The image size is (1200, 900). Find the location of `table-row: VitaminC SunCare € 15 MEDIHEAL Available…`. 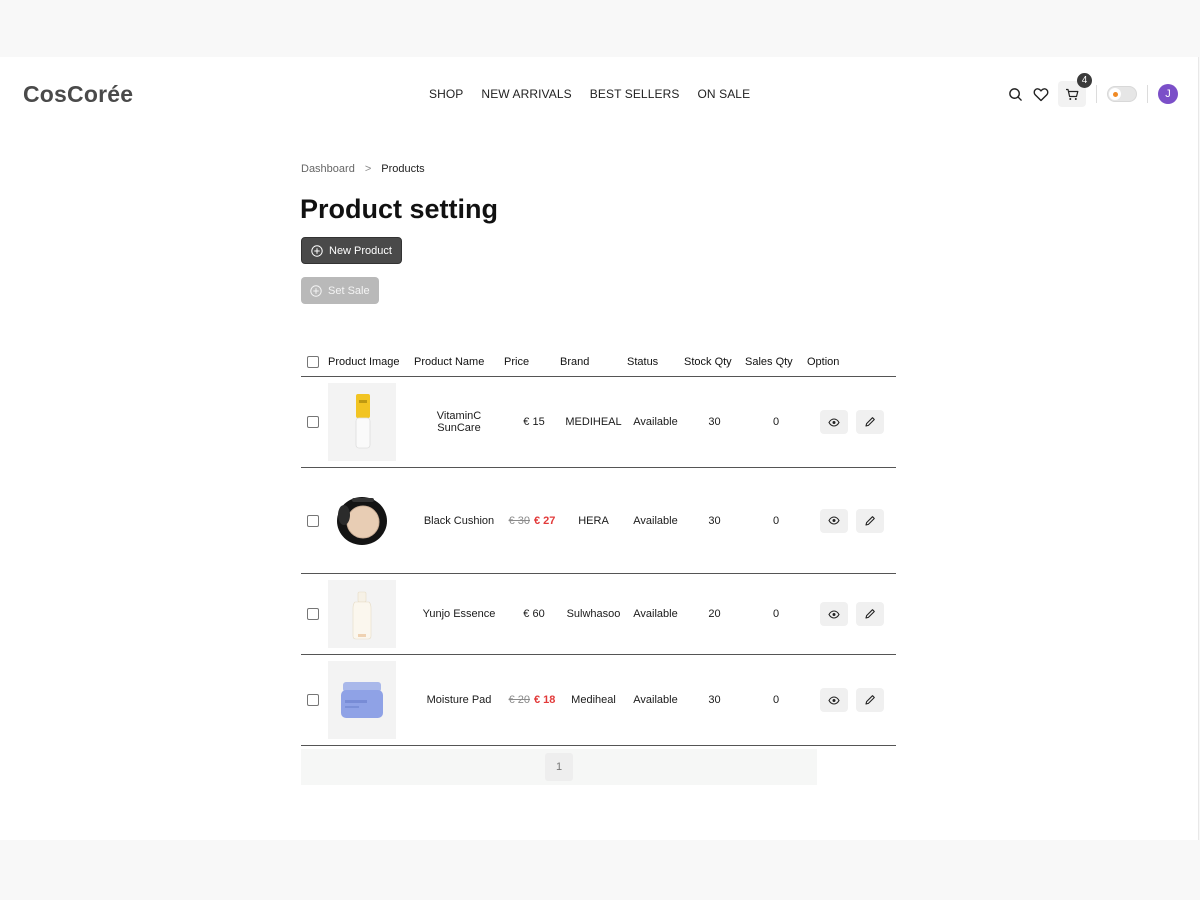

table-row: VitaminC SunCare € 15 MEDIHEAL Available… is located at coordinates (598, 422).